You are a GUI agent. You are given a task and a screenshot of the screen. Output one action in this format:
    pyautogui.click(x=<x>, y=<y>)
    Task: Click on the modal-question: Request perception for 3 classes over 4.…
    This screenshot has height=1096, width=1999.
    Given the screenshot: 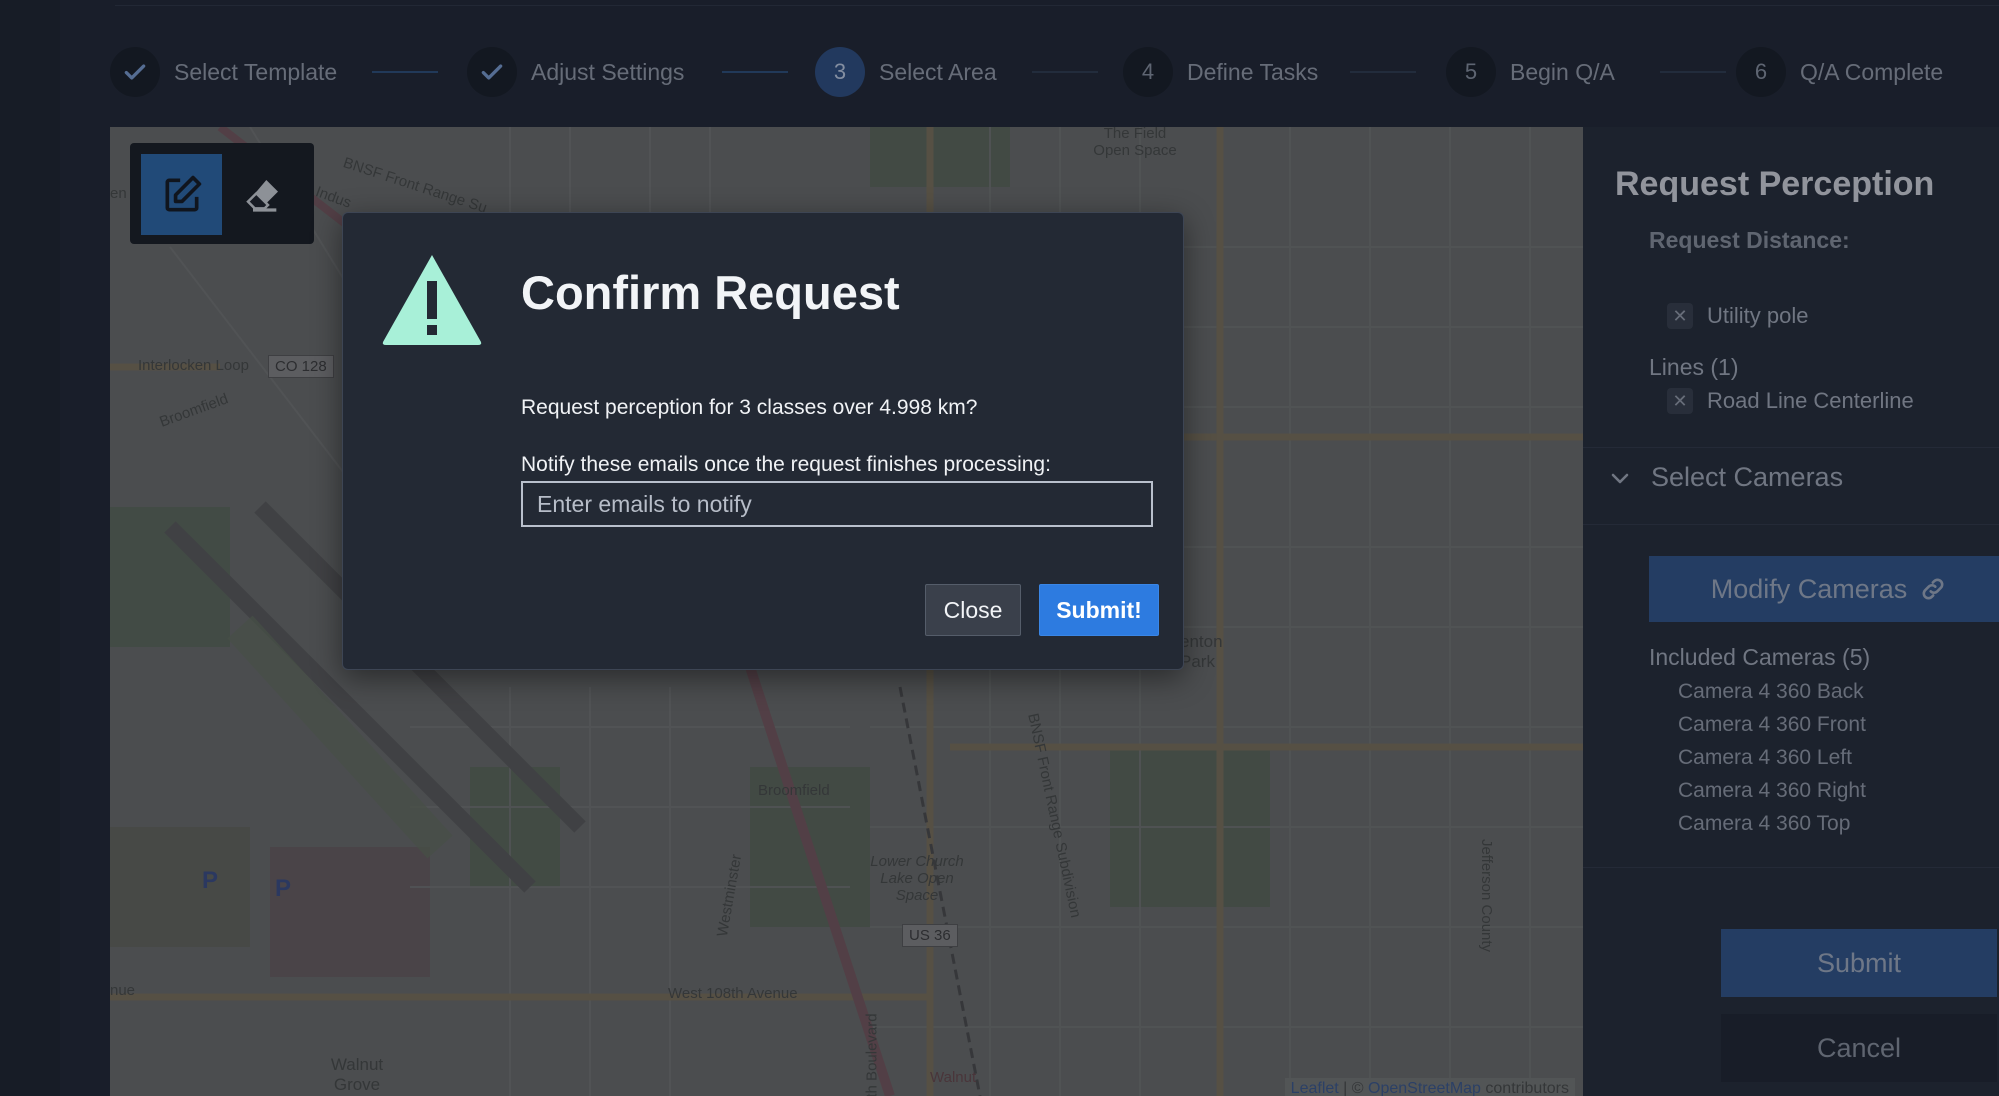 What is the action you would take?
    pyautogui.click(x=749, y=407)
    